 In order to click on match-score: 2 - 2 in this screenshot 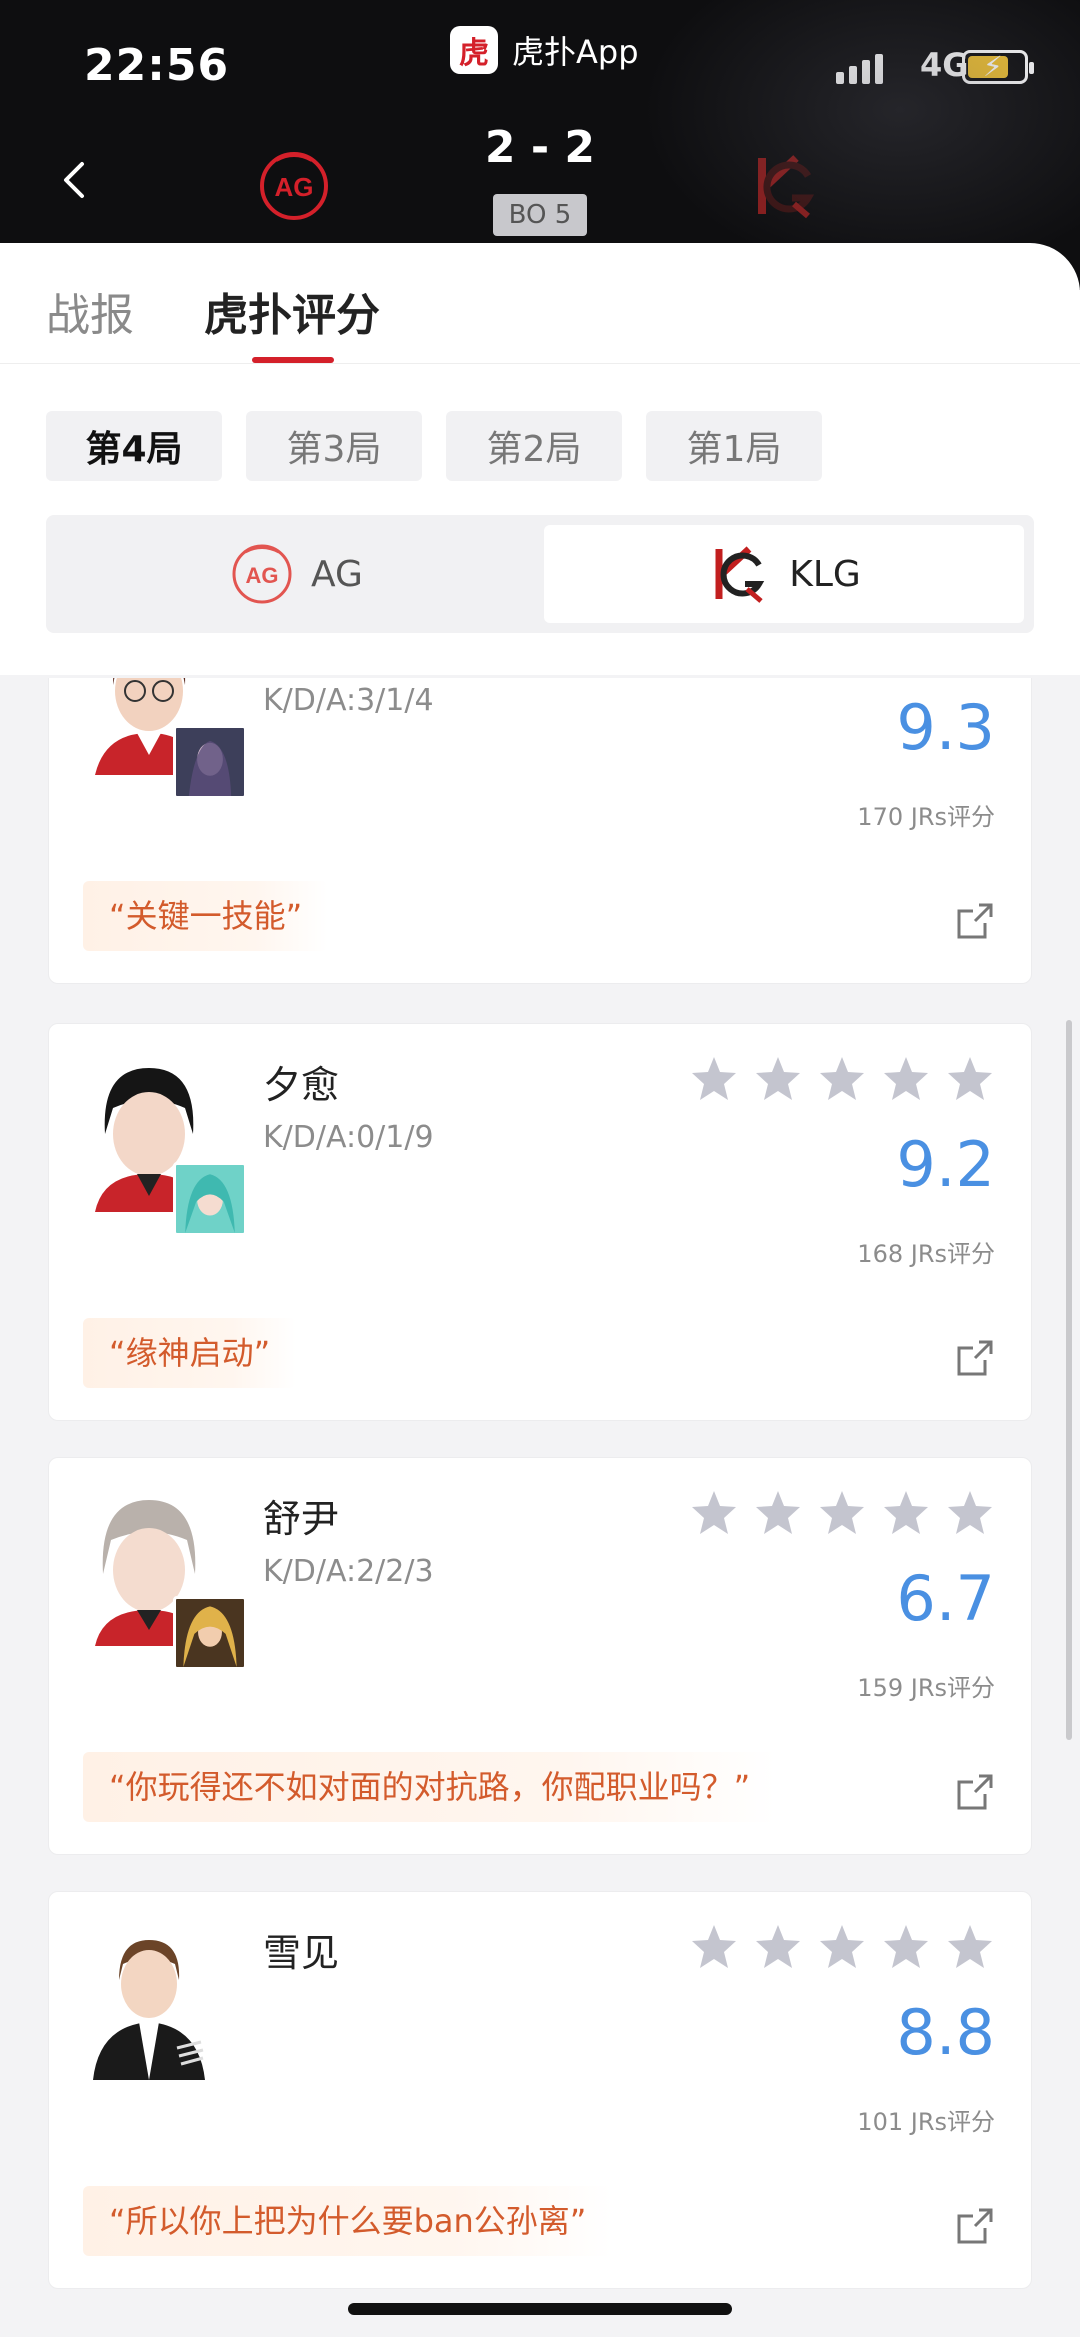, I will do `click(540, 147)`.